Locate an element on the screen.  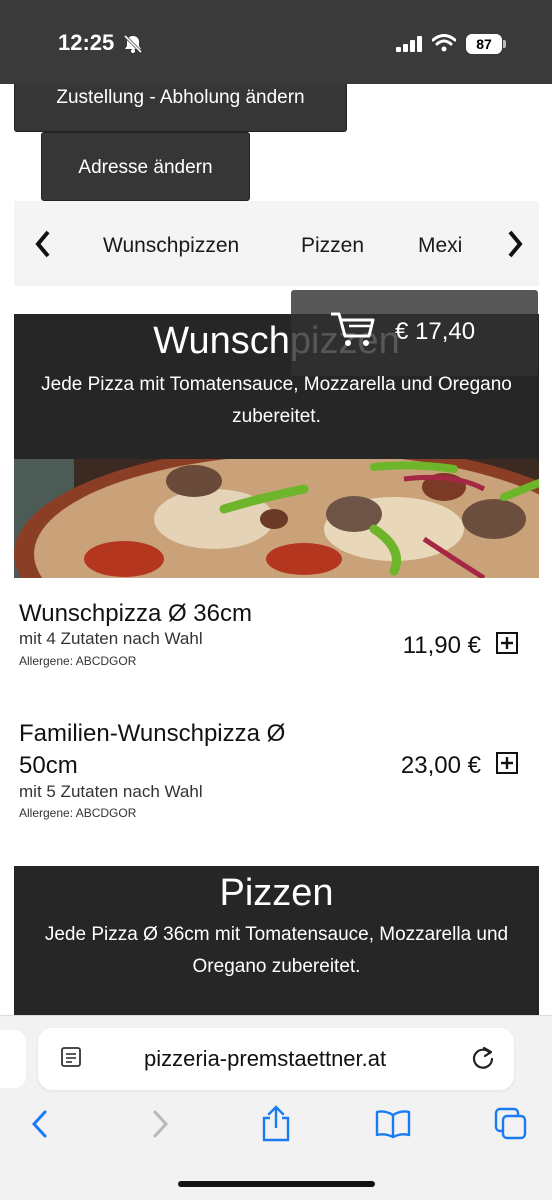
pizza-hero-image is located at coordinates (276, 518).